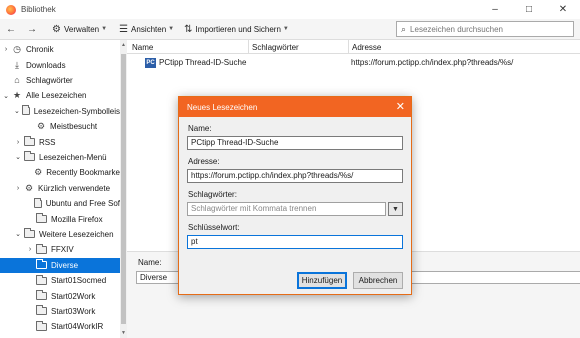 Image resolution: width=580 pixels, height=338 pixels. I want to click on manage-menu-button: ⚙ Verwalten ▼, so click(79, 29).